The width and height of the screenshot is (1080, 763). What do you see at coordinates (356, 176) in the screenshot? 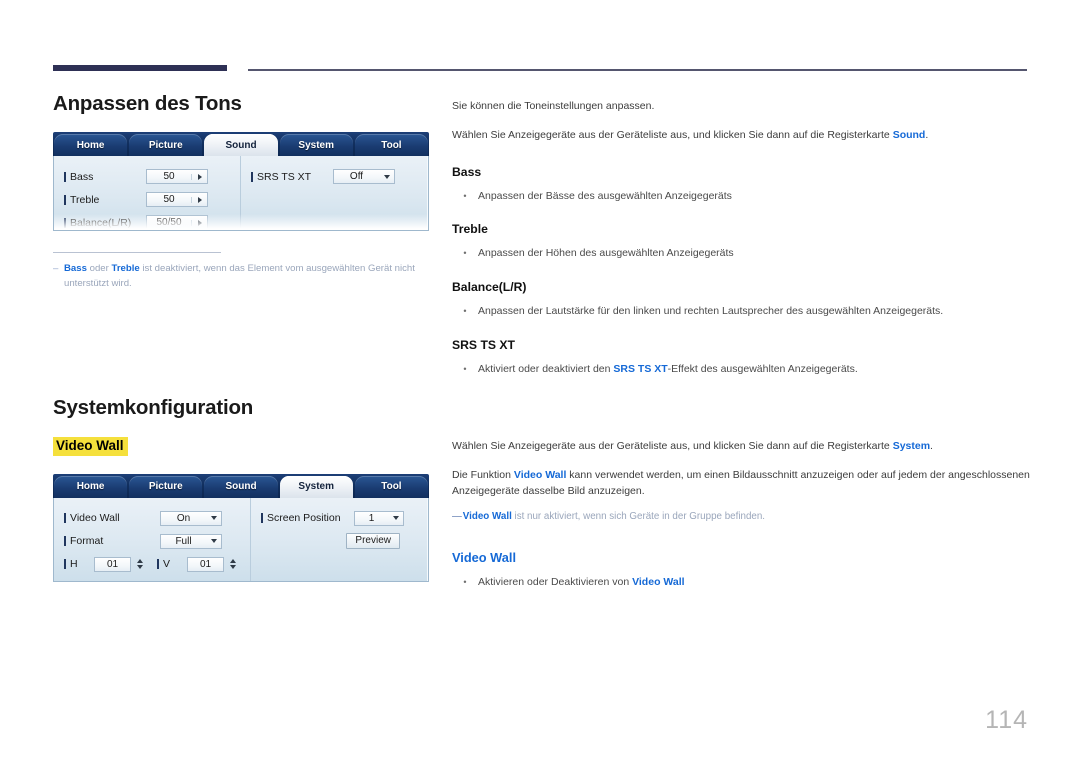
I see `srs-ts-xt-value: Off` at bounding box center [356, 176].